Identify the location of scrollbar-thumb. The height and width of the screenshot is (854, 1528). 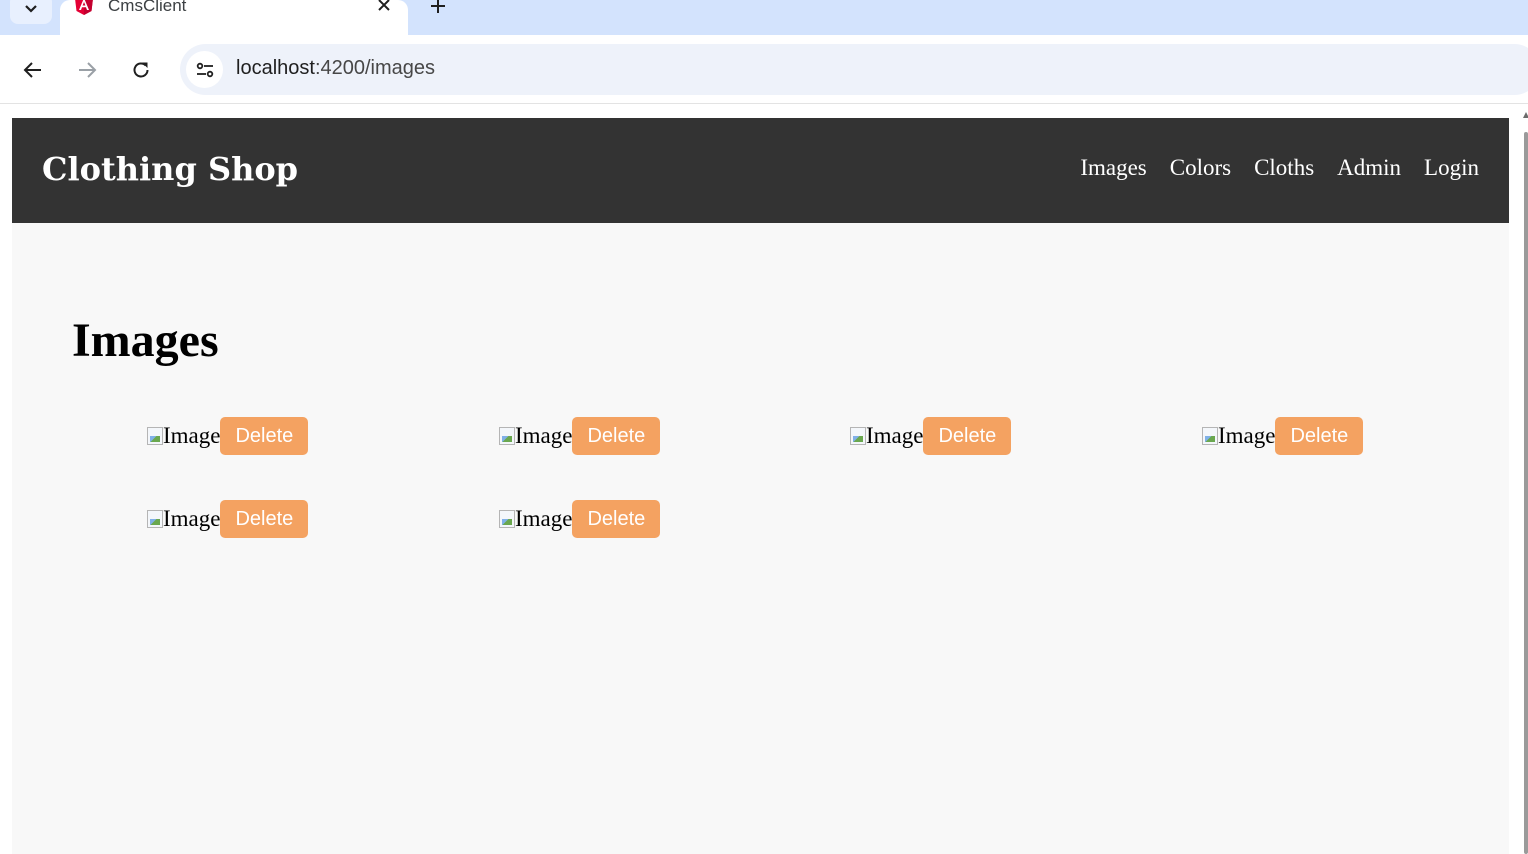
(1526, 493).